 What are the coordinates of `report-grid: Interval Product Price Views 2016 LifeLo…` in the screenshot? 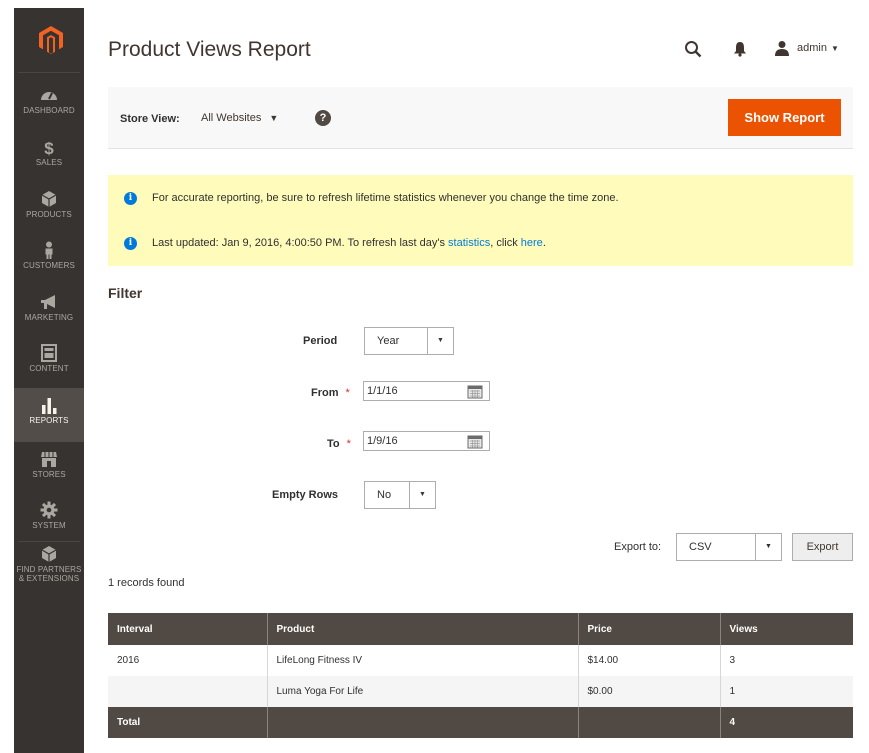 It's located at (480, 675).